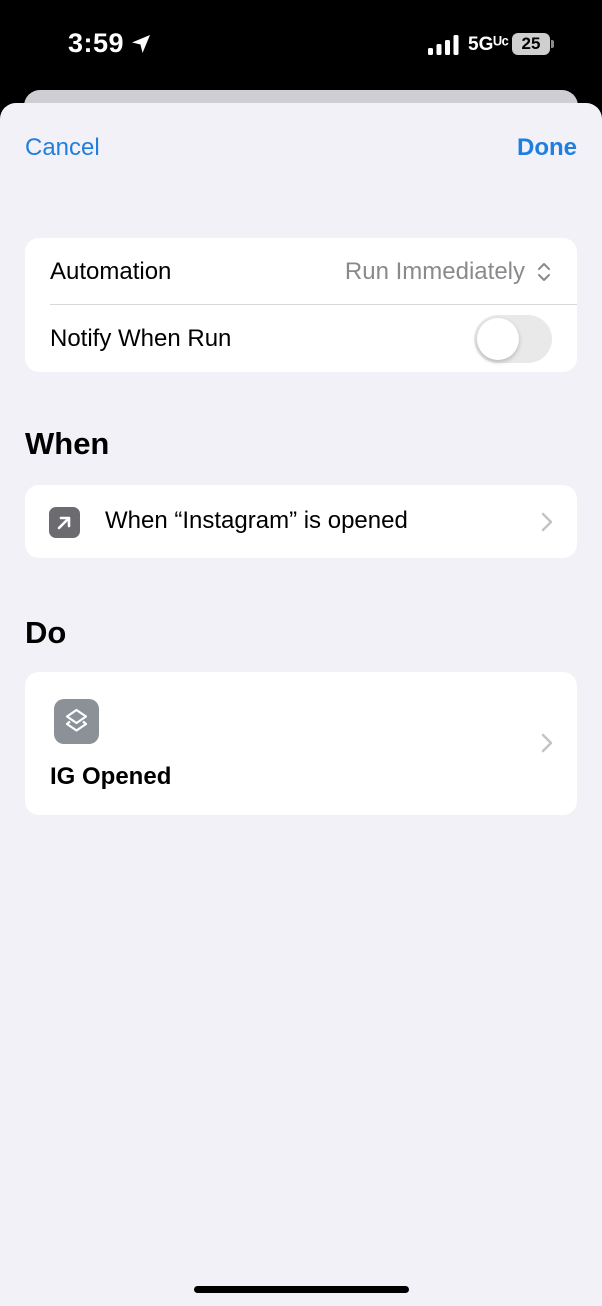  What do you see at coordinates (111, 271) in the screenshot?
I see `automation-label: Automation` at bounding box center [111, 271].